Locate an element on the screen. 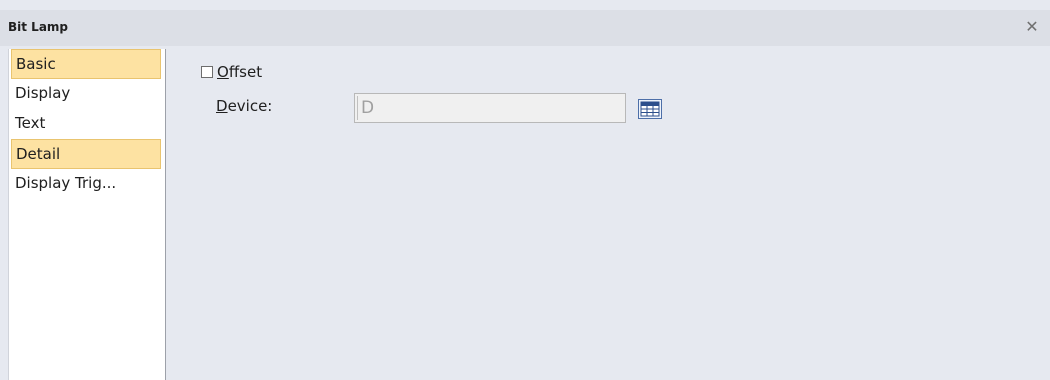 The image size is (1050, 380). sidebar-item-display: Display is located at coordinates (86, 94).